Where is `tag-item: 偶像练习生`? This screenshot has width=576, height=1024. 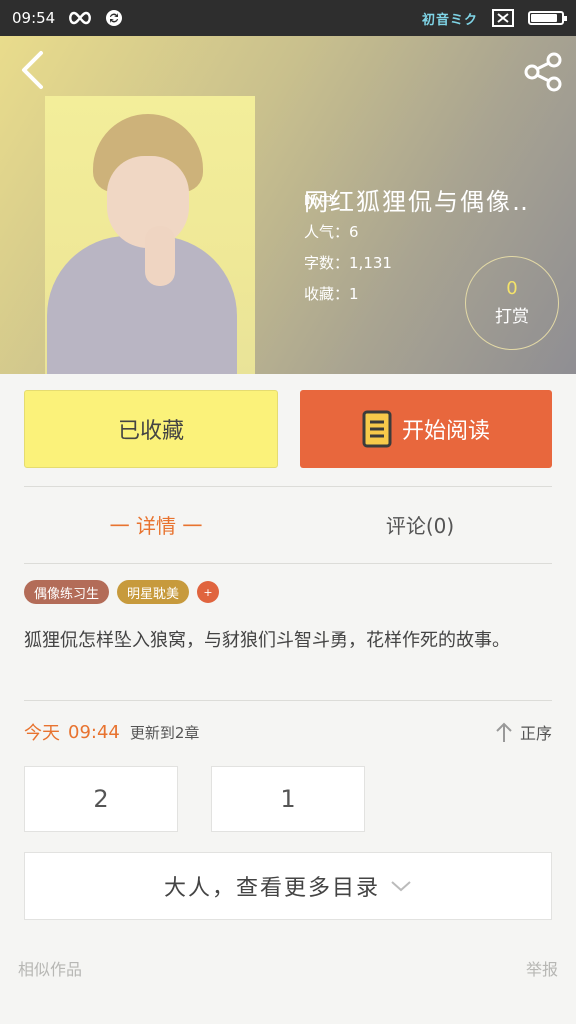
tag-item: 偶像练习生 is located at coordinates (67, 592).